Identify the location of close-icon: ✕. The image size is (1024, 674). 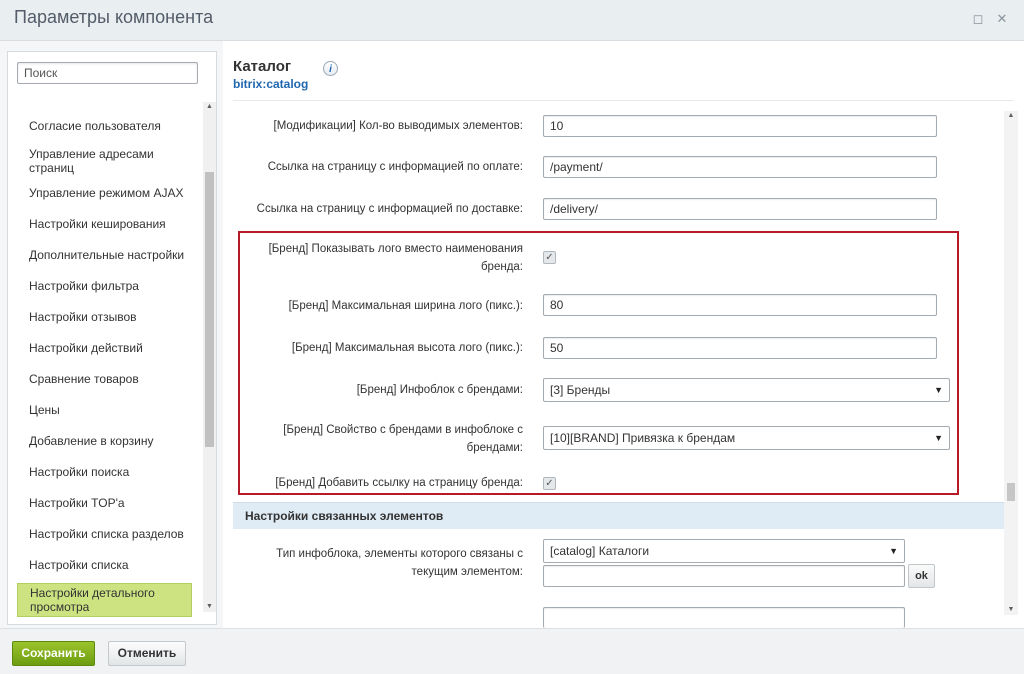
(1002, 19).